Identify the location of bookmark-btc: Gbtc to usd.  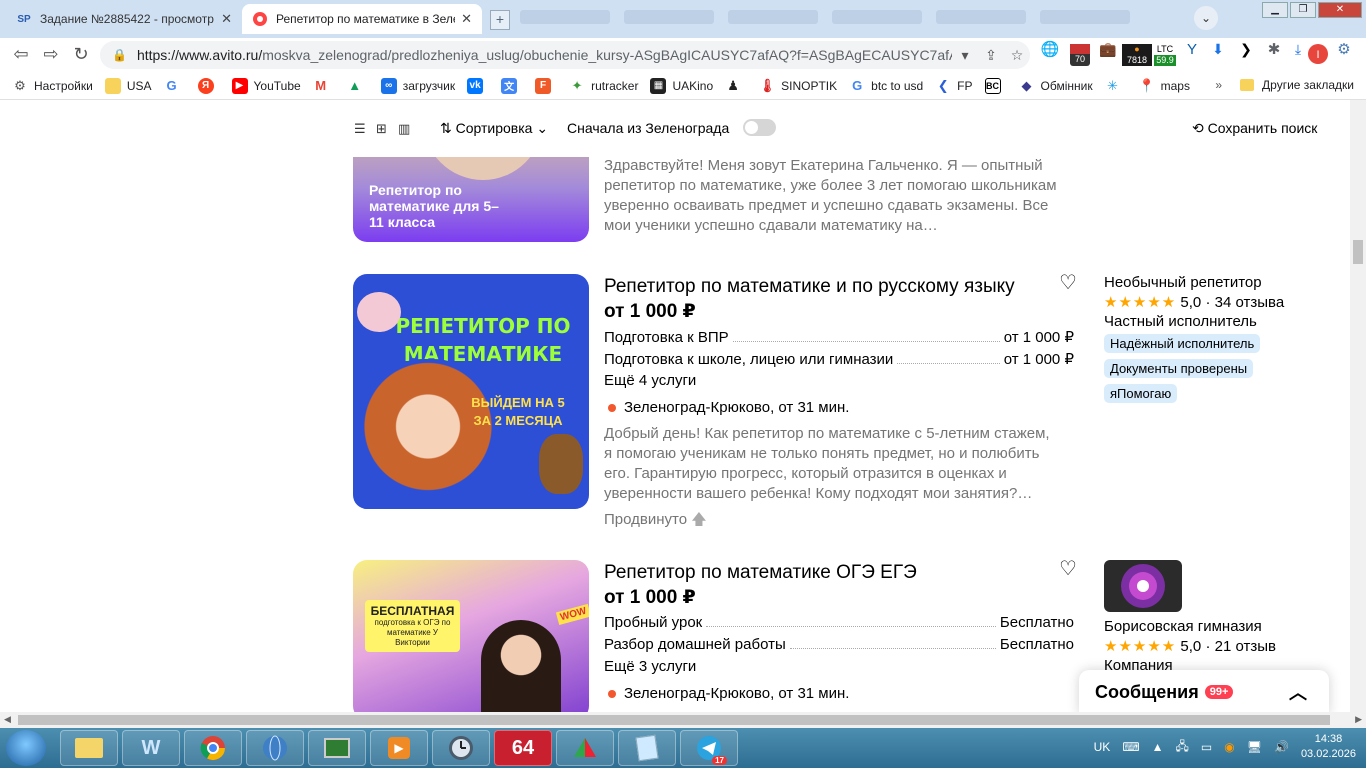
(886, 86).